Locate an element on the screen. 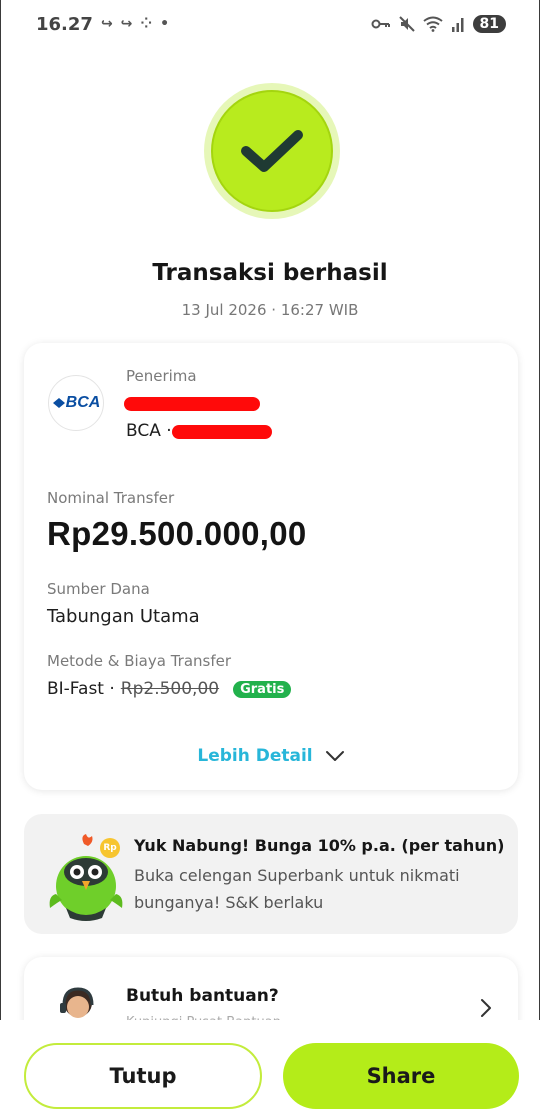  bca-mark-icon is located at coordinates (58, 403).